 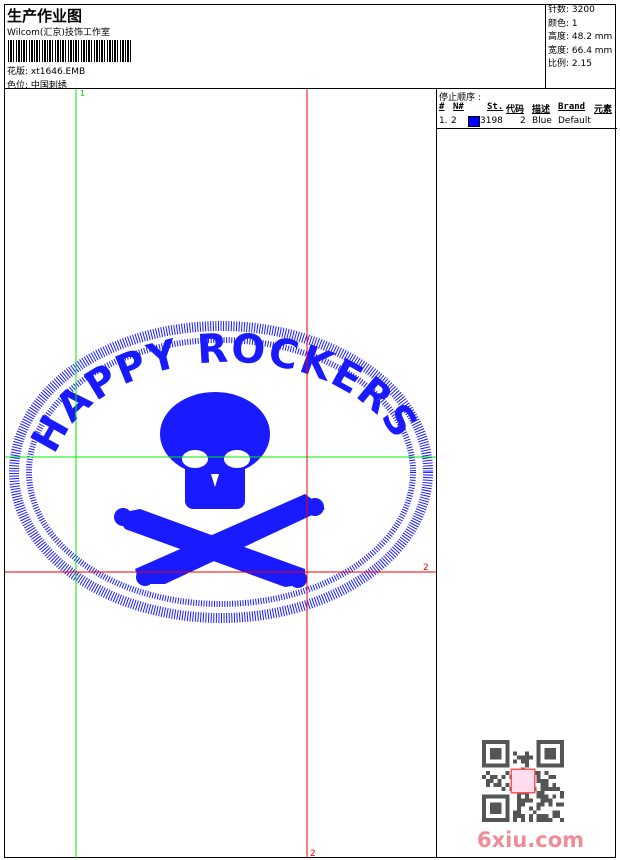 I want to click on stitch-count: 针数: 3200, so click(x=571, y=10).